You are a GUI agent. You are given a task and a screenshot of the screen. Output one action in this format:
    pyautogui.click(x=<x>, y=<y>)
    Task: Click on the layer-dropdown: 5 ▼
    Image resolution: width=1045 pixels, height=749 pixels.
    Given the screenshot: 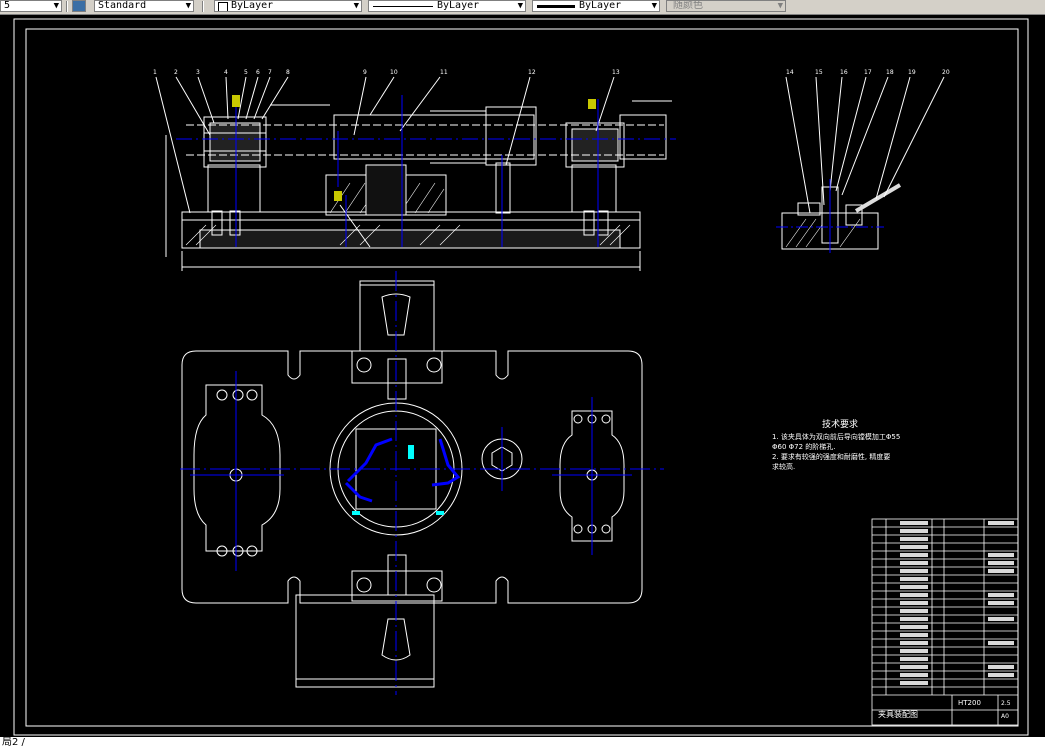 What is the action you would take?
    pyautogui.click(x=31, y=6)
    